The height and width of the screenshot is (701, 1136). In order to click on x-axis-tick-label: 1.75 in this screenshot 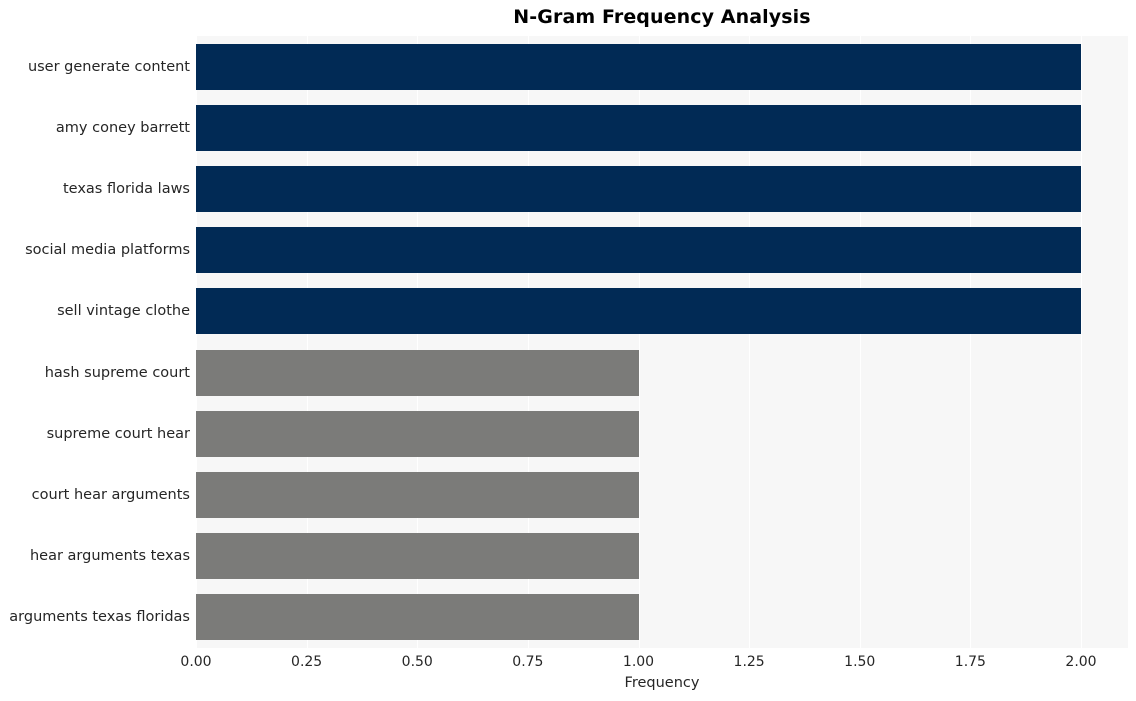, I will do `click(970, 662)`.